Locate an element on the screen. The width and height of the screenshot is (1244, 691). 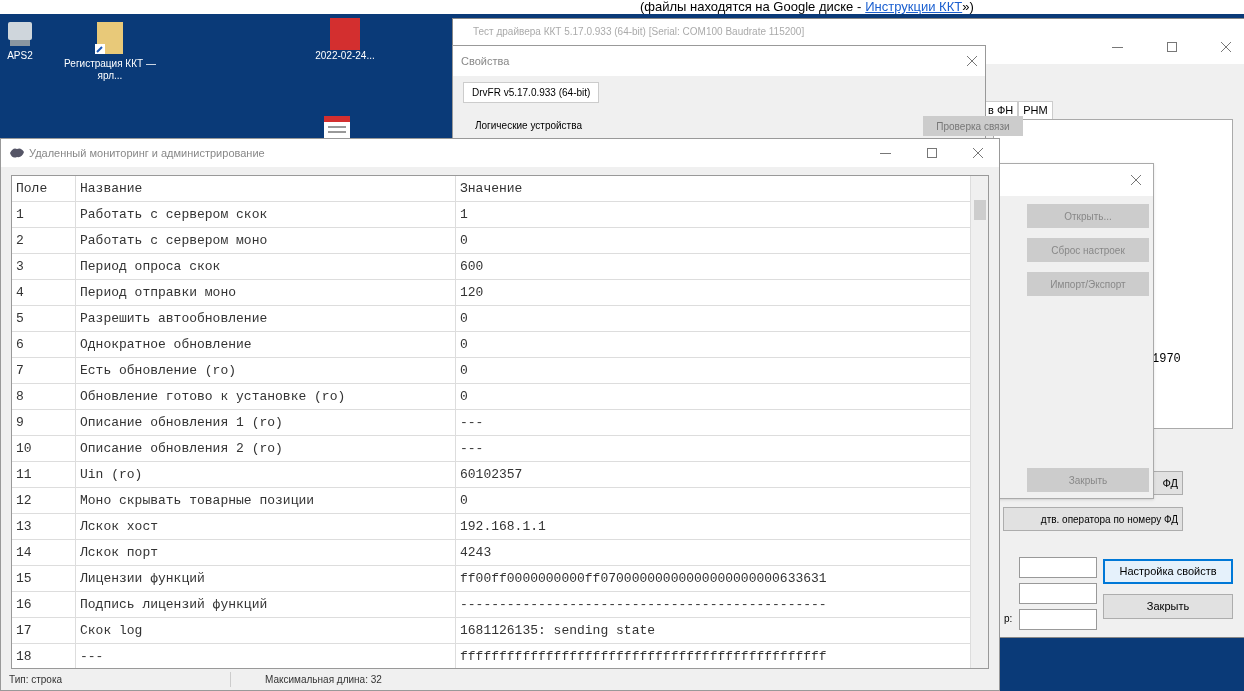
table-cell: Есть обновление (ro) is located at coordinates (266, 370).